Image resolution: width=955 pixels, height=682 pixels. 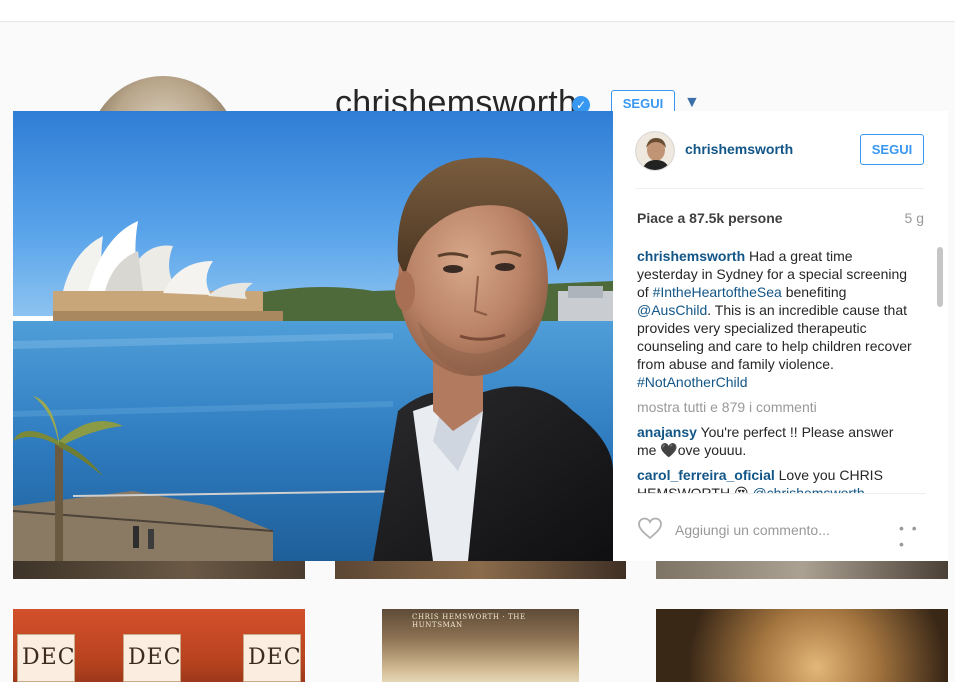 What do you see at coordinates (940, 277) in the screenshot?
I see `scrollbar-thumb` at bounding box center [940, 277].